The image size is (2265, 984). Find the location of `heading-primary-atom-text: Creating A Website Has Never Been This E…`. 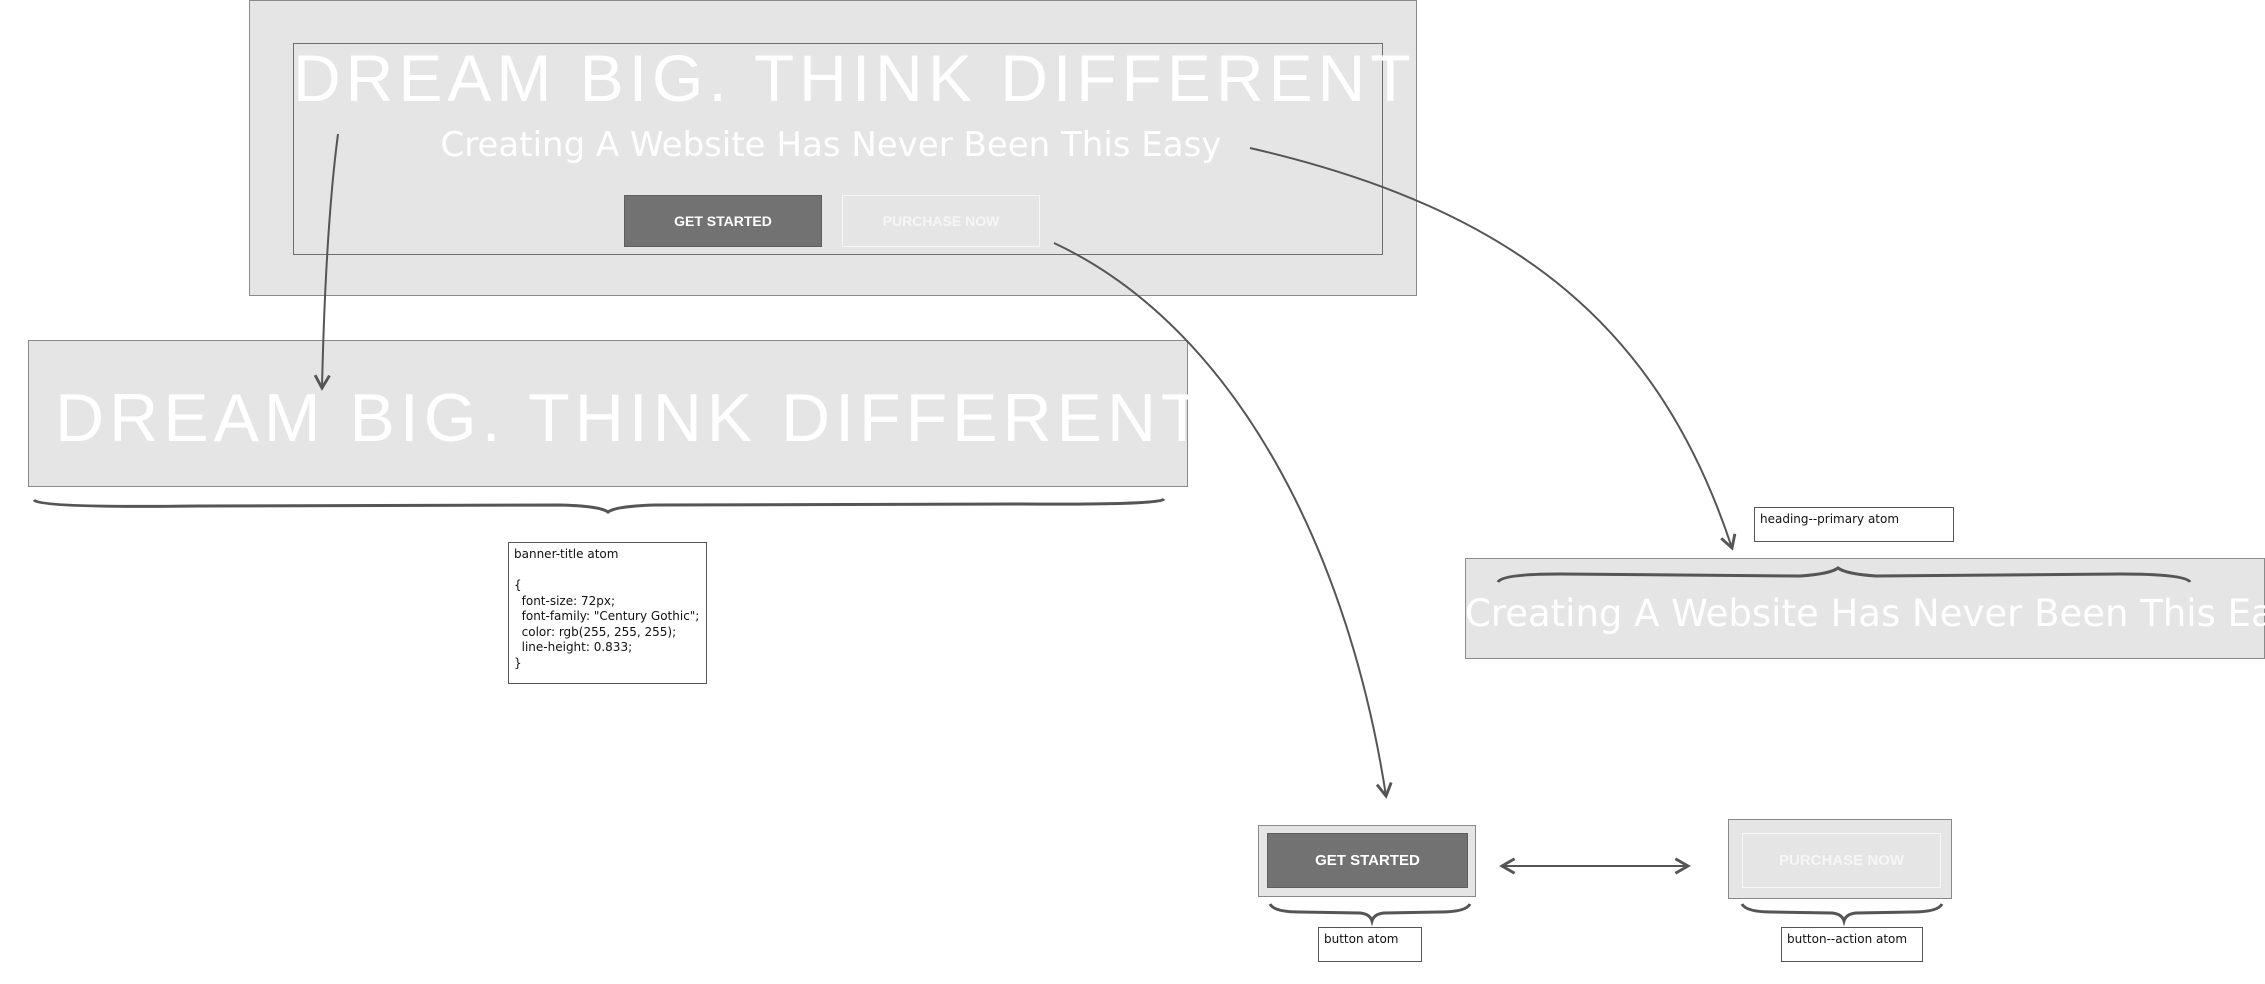

heading-primary-atom-text: Creating A Website Has Never Been This E… is located at coordinates (1865, 613).